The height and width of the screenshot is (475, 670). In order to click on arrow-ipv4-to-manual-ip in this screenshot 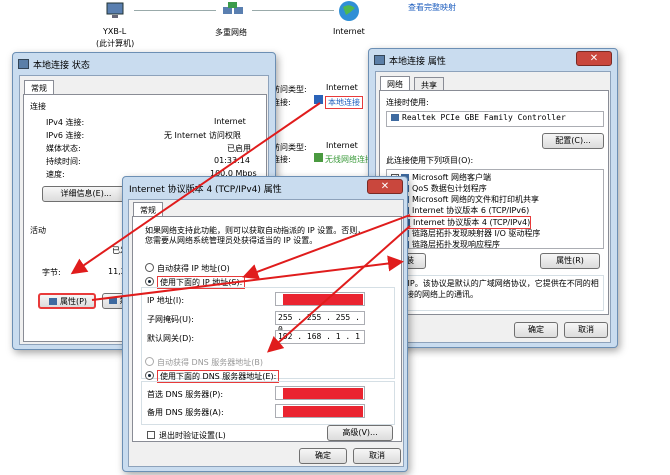, I will do `click(326, 247)`.